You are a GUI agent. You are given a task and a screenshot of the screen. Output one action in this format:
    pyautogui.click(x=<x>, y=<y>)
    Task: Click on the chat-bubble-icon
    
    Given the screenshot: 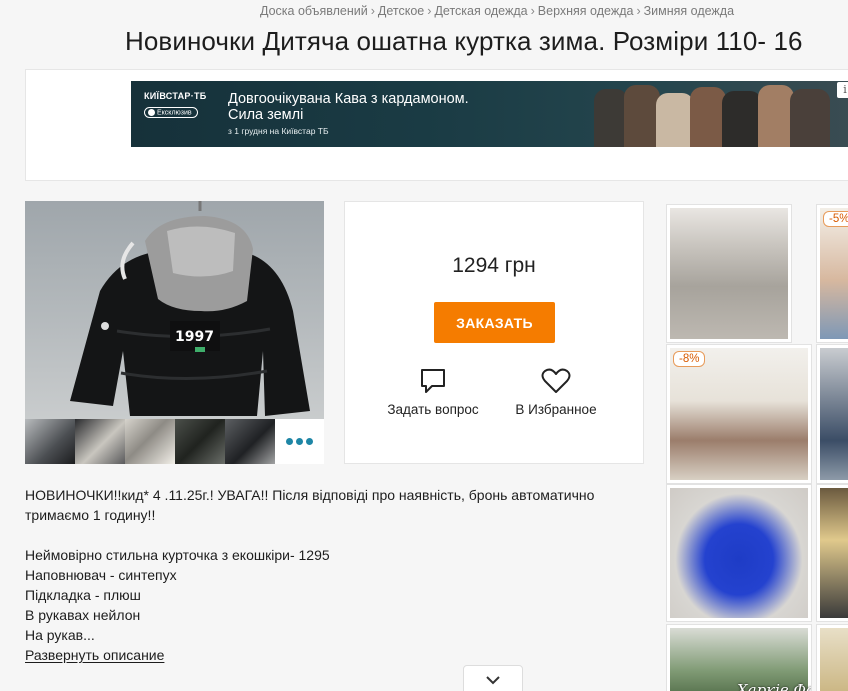 What is the action you would take?
    pyautogui.click(x=433, y=381)
    